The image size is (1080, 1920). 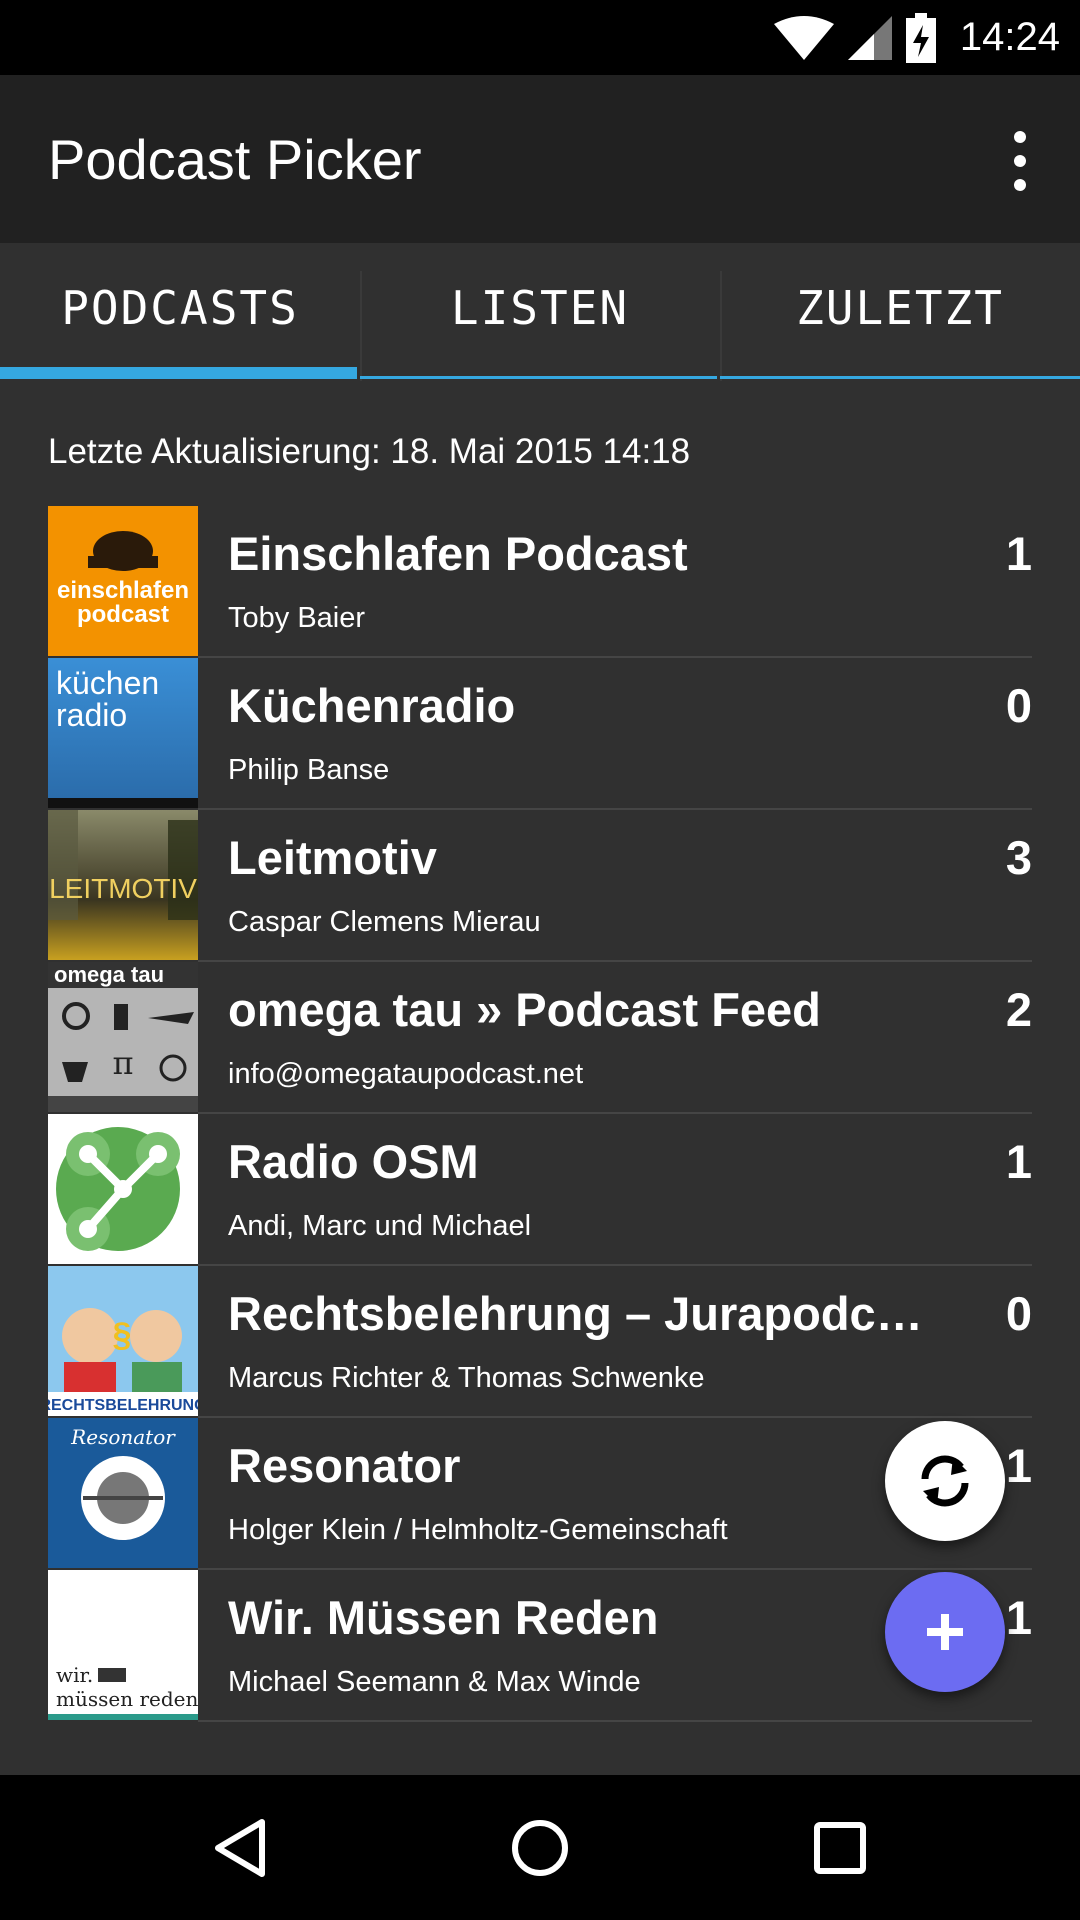 What do you see at coordinates (178, 373) in the screenshot?
I see `tab-indicator` at bounding box center [178, 373].